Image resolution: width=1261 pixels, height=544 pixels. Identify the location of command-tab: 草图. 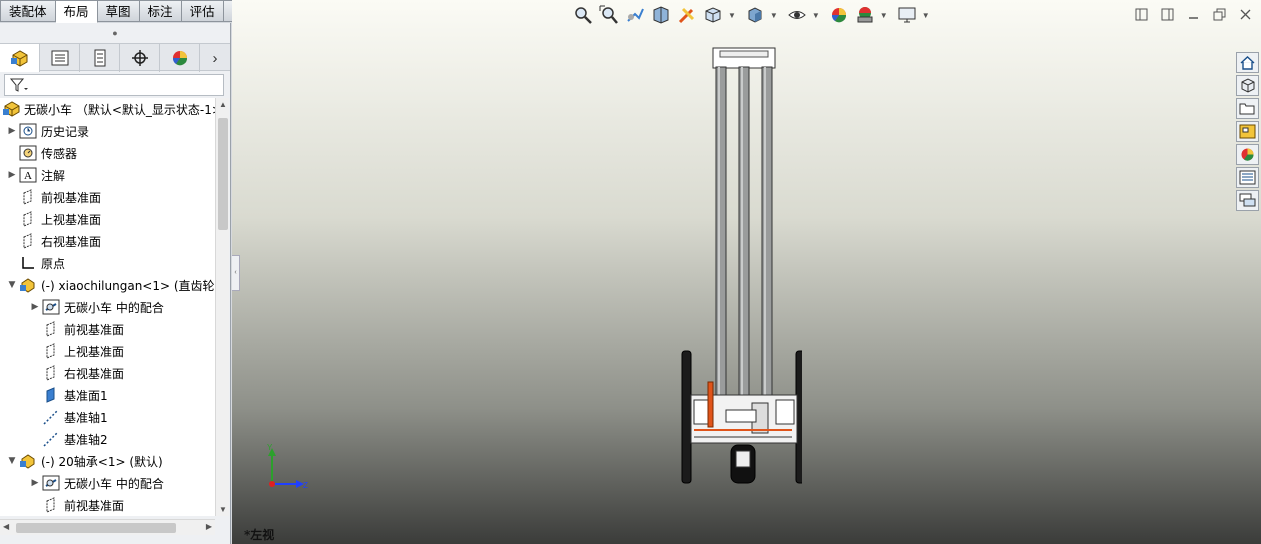
(118, 11).